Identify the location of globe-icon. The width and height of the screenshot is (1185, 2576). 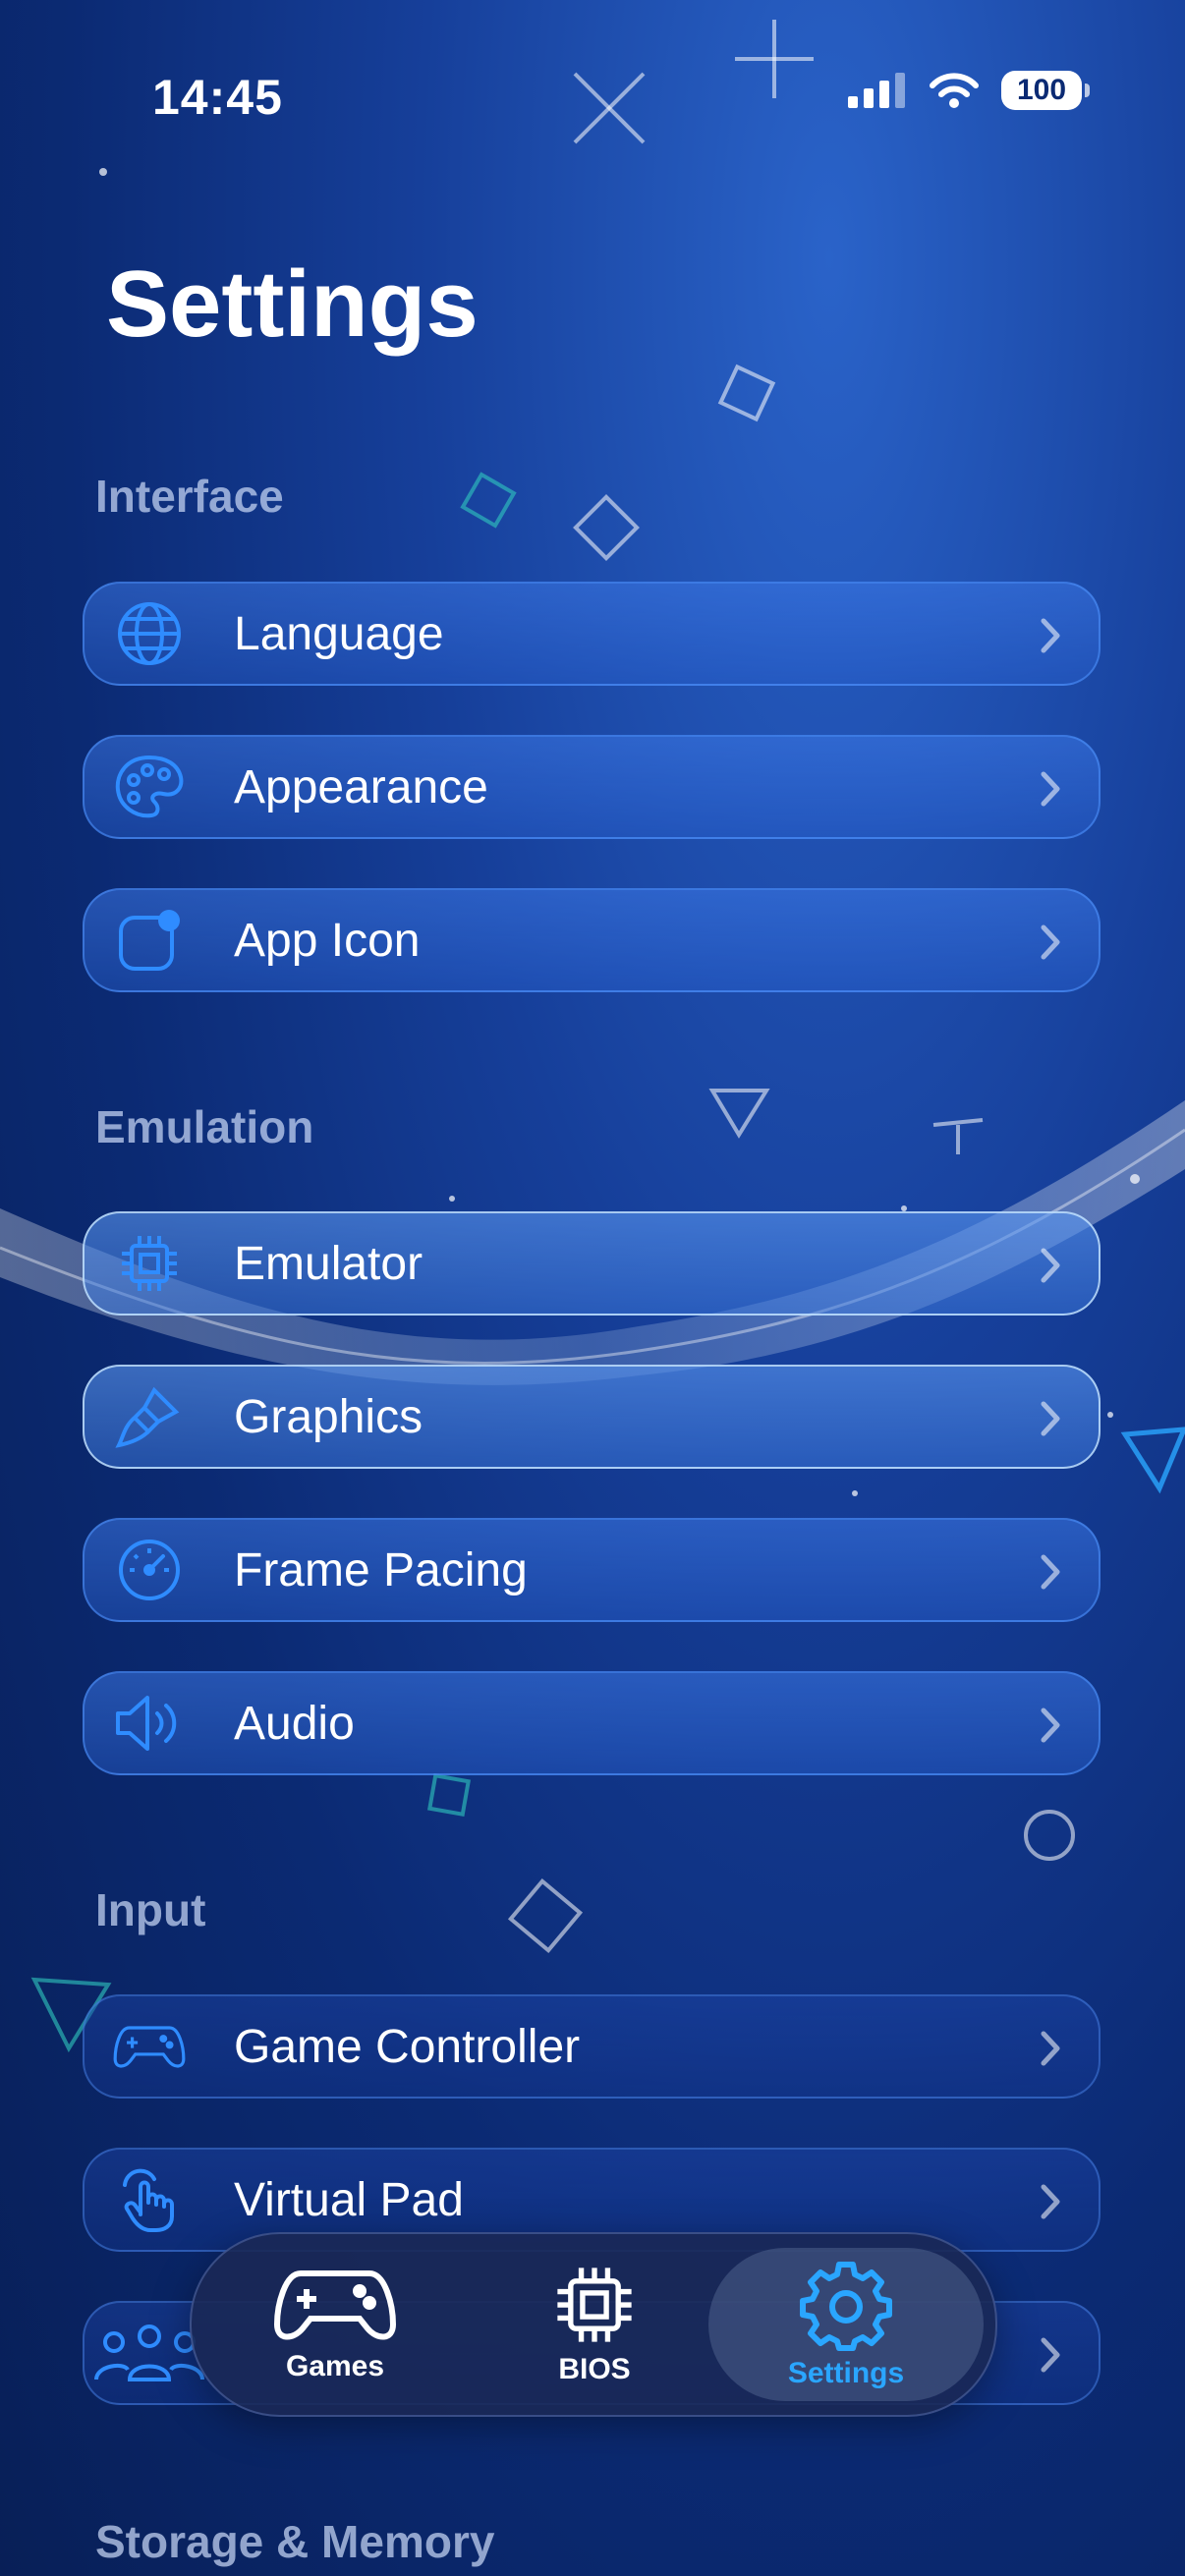
(150, 633).